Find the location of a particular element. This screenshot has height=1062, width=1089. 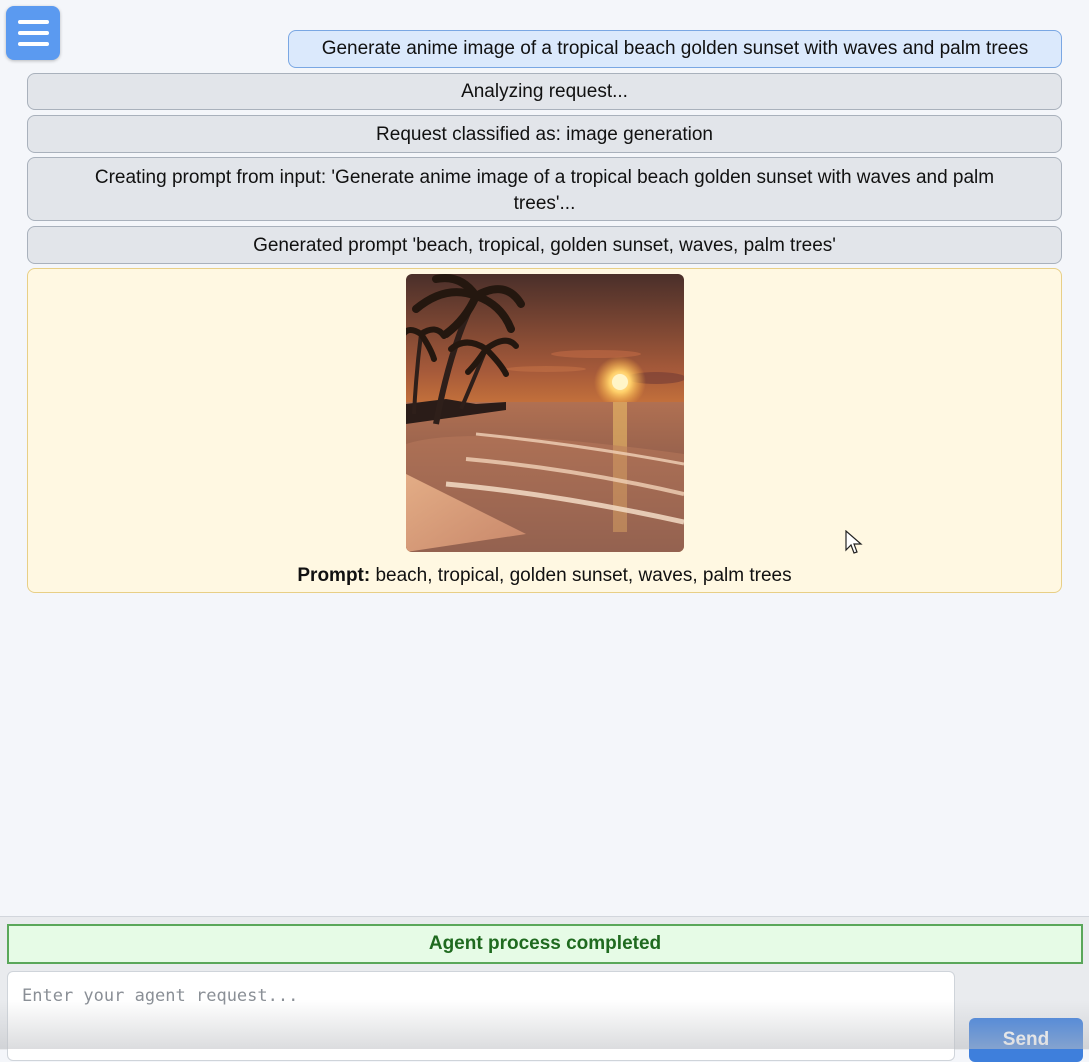

generated-image is located at coordinates (545, 413).